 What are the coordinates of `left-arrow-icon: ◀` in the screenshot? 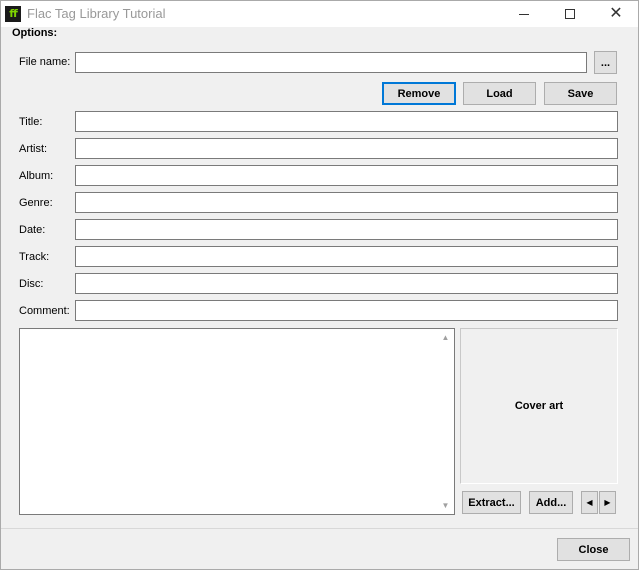 It's located at (589, 502).